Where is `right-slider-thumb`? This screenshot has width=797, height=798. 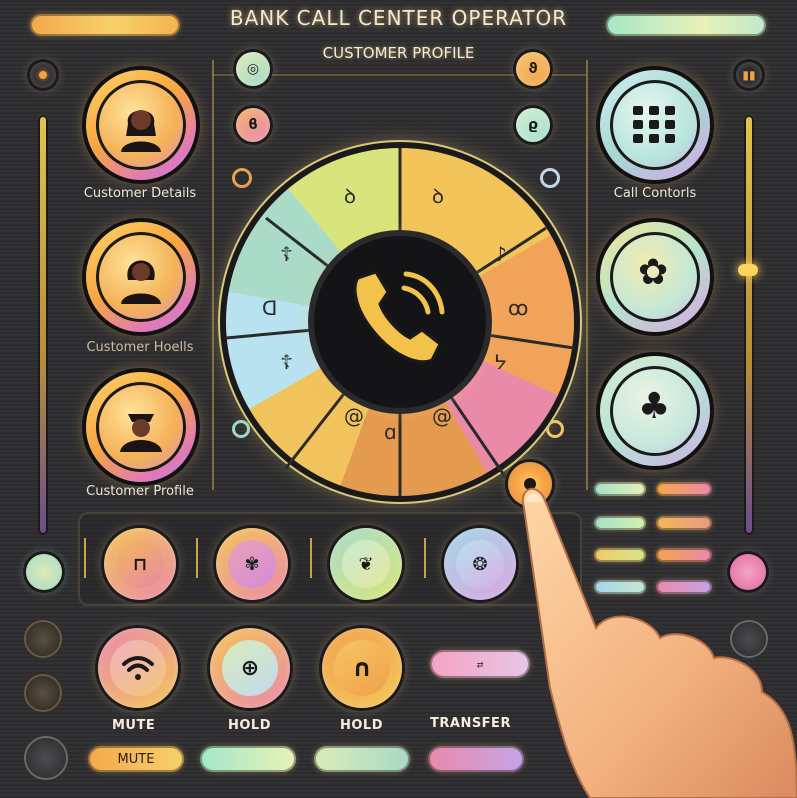 right-slider-thumb is located at coordinates (748, 270).